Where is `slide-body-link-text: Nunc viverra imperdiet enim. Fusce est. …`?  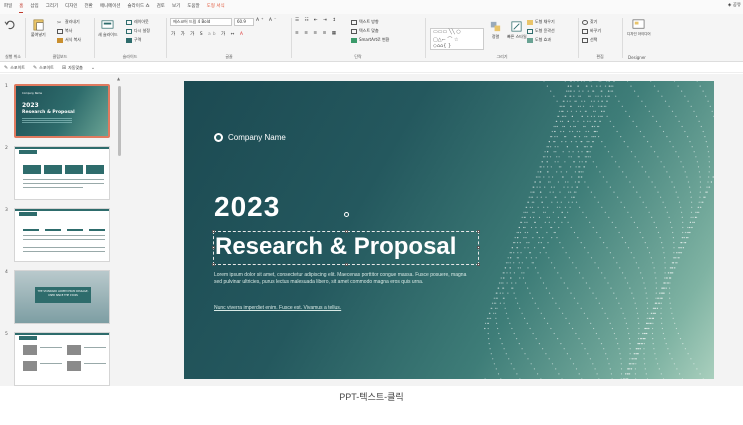
slide-body-link-text: Nunc viverra imperdiet enim. Fusce est. … is located at coordinates (344, 308).